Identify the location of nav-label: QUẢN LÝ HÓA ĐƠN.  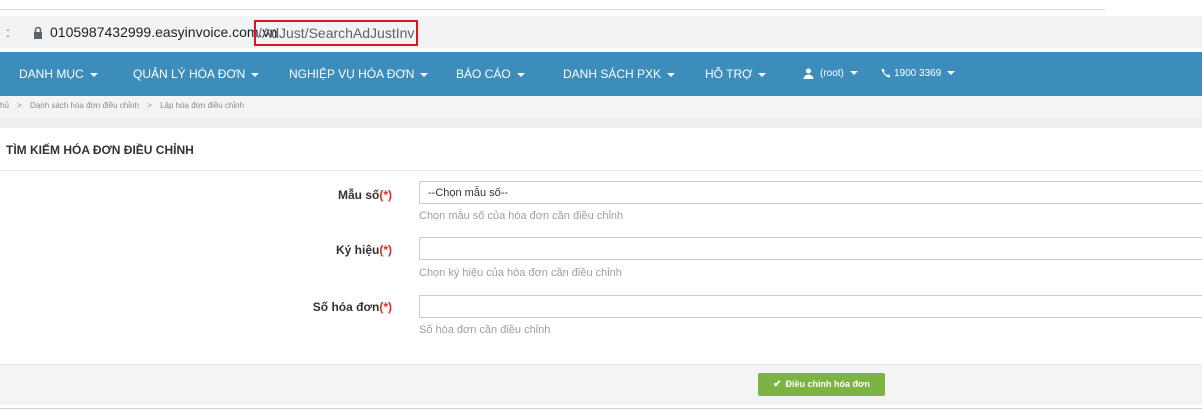
(189, 74).